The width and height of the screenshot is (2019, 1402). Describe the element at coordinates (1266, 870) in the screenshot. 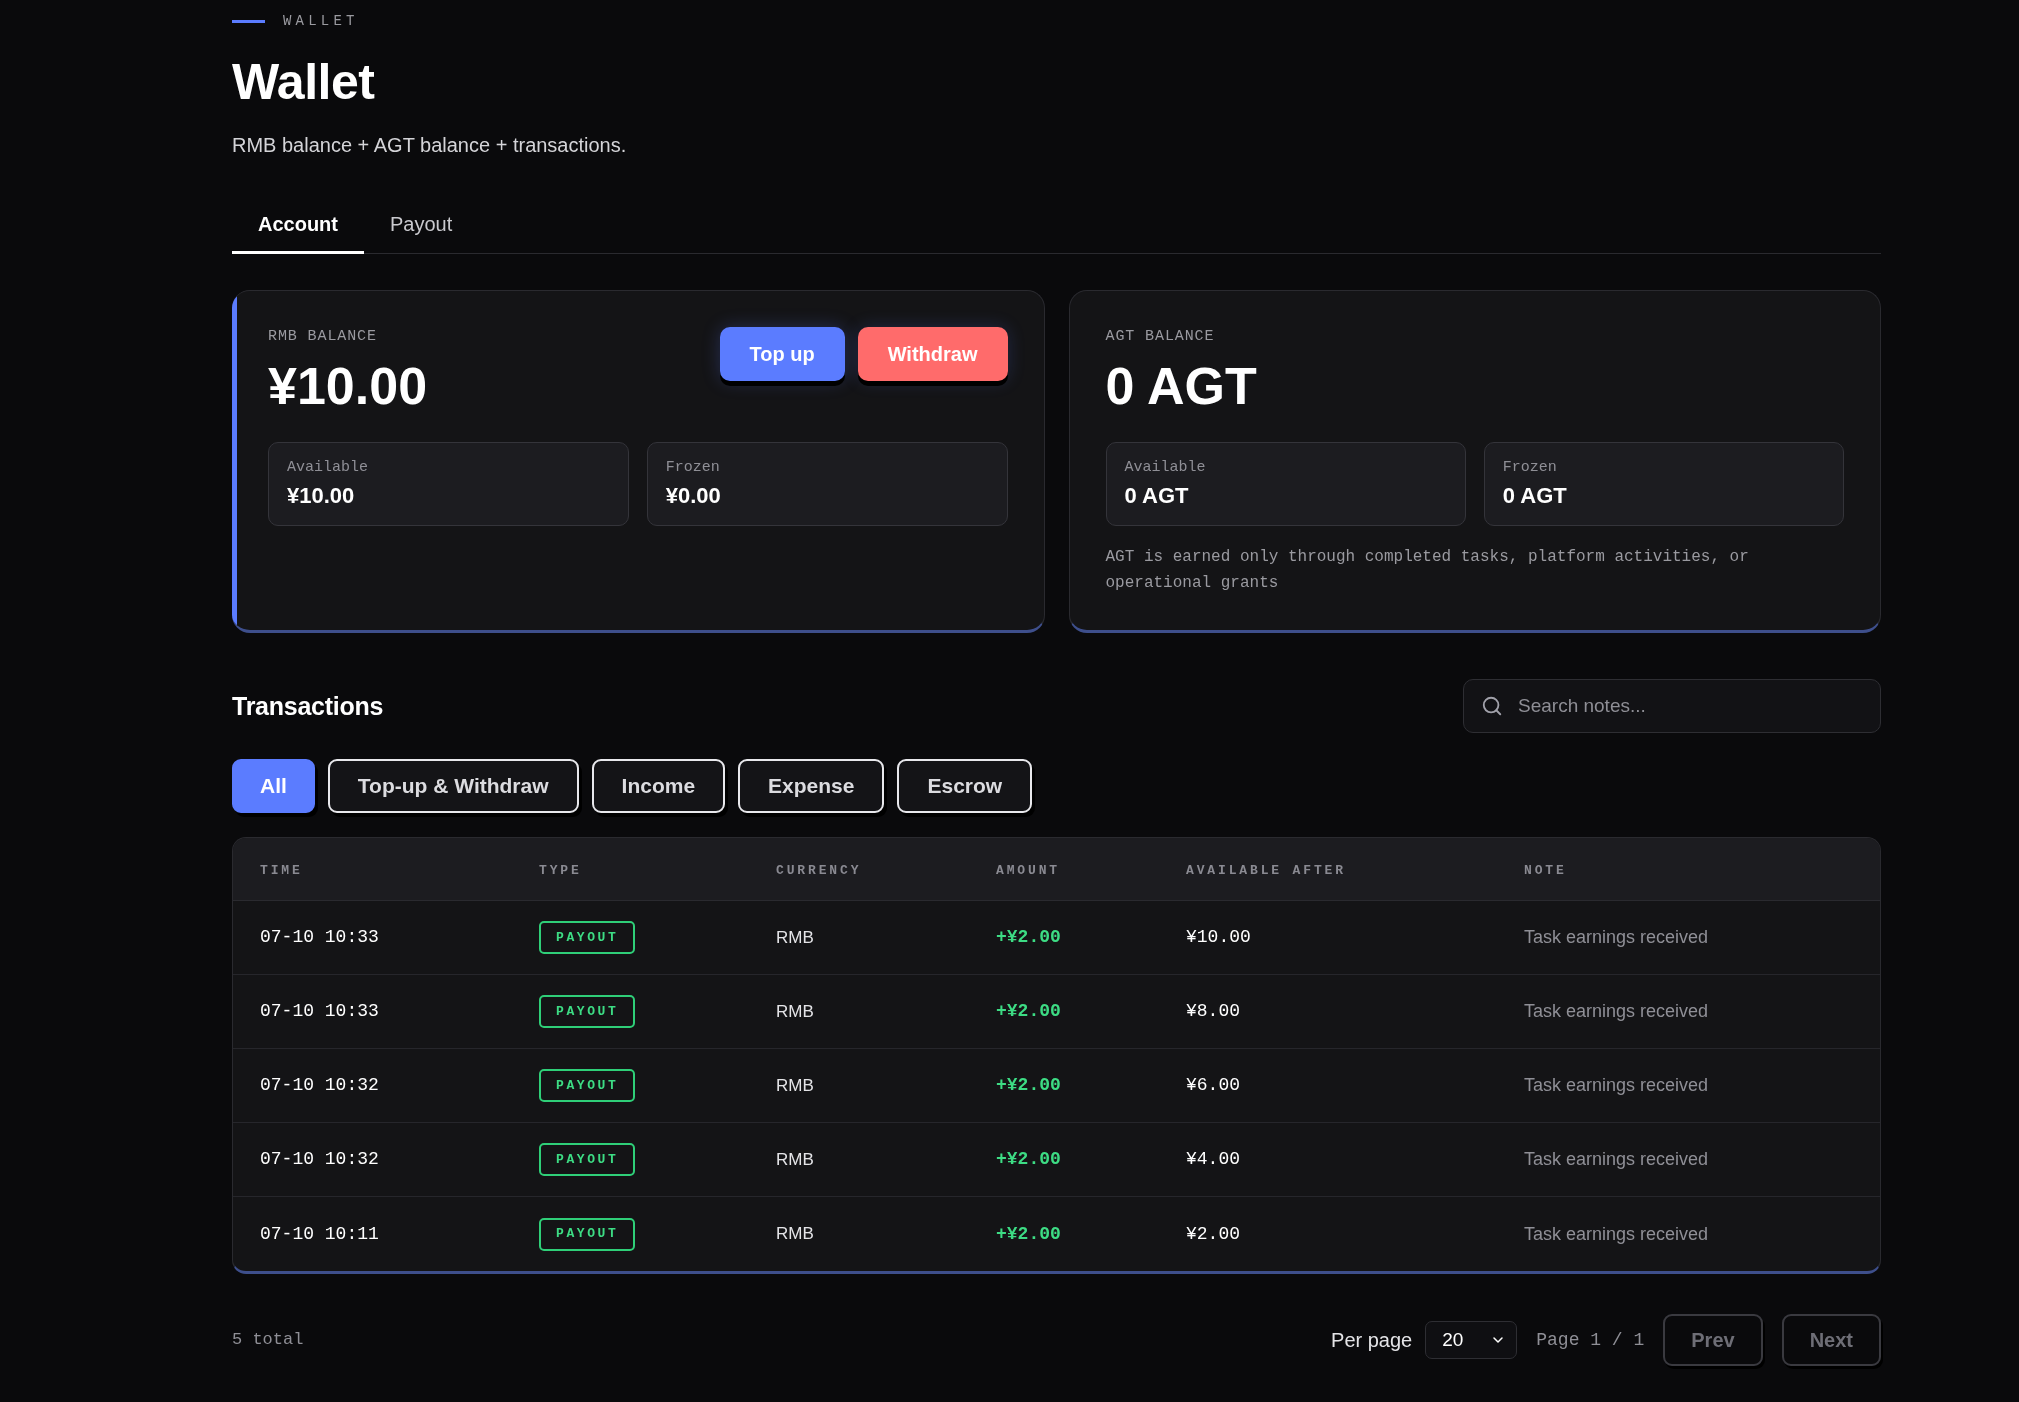

I see `column-header: AVAILABLE AFTER` at that location.